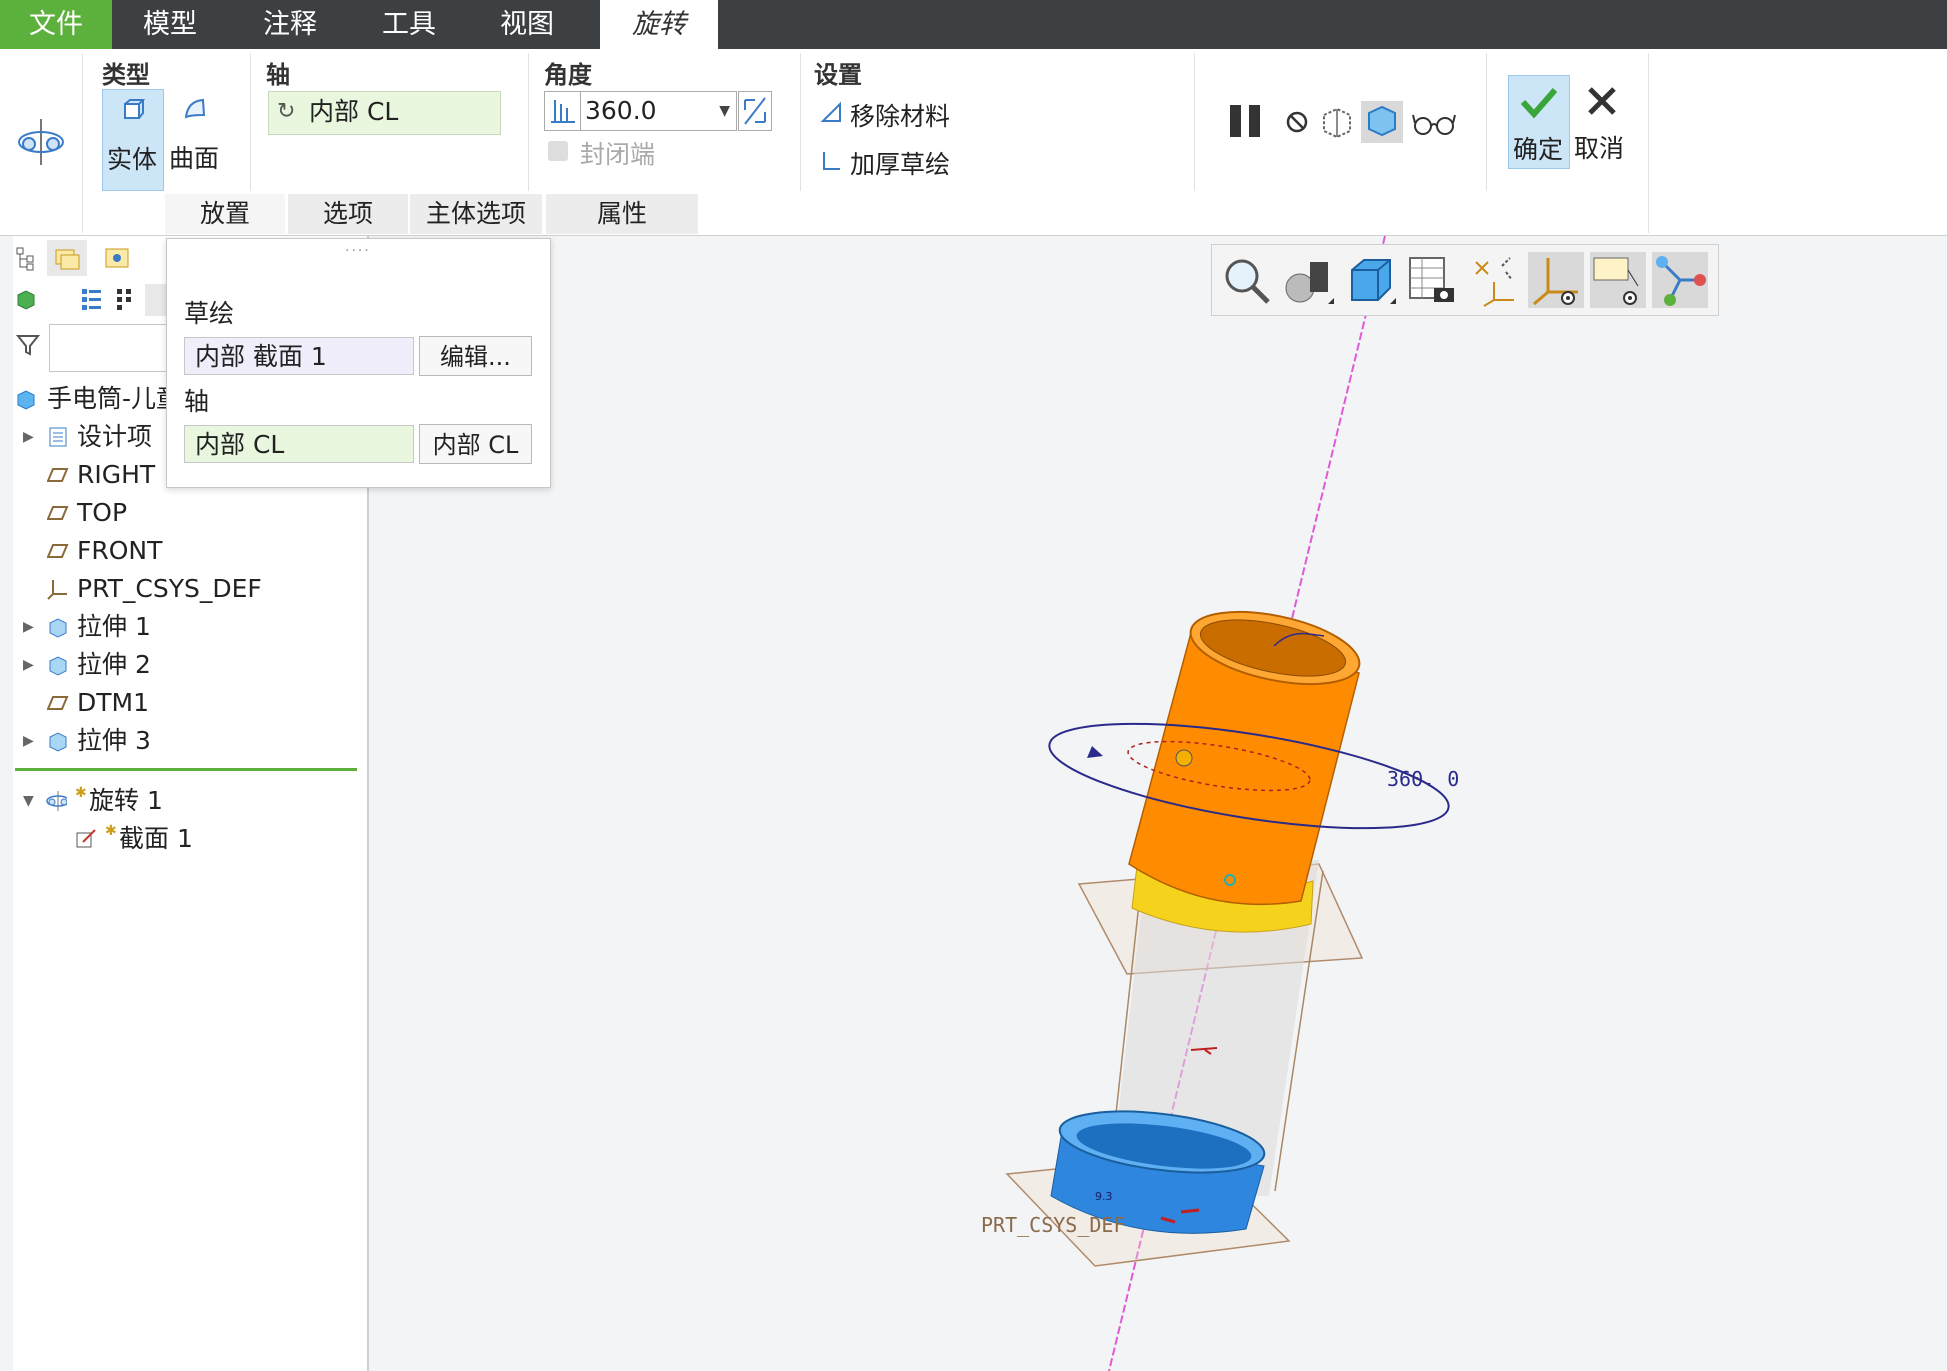 The image size is (1947, 1371). What do you see at coordinates (475, 444) in the screenshot?
I see `axis-button: 内部 CL` at bounding box center [475, 444].